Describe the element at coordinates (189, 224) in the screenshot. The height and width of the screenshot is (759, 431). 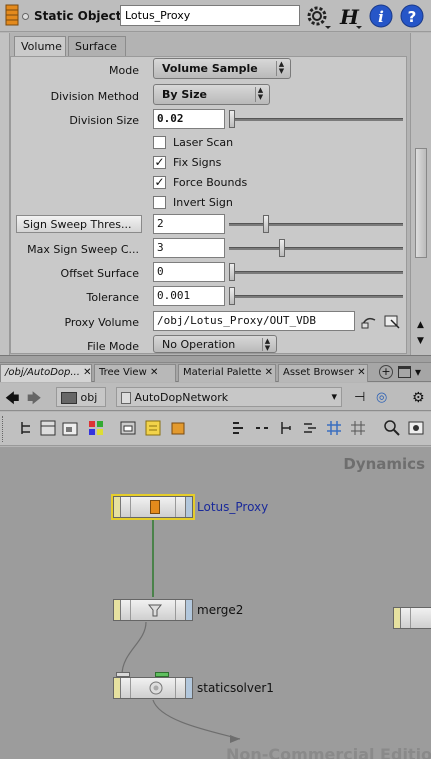
I see `sign-sweep-threshold-field: 2` at that location.